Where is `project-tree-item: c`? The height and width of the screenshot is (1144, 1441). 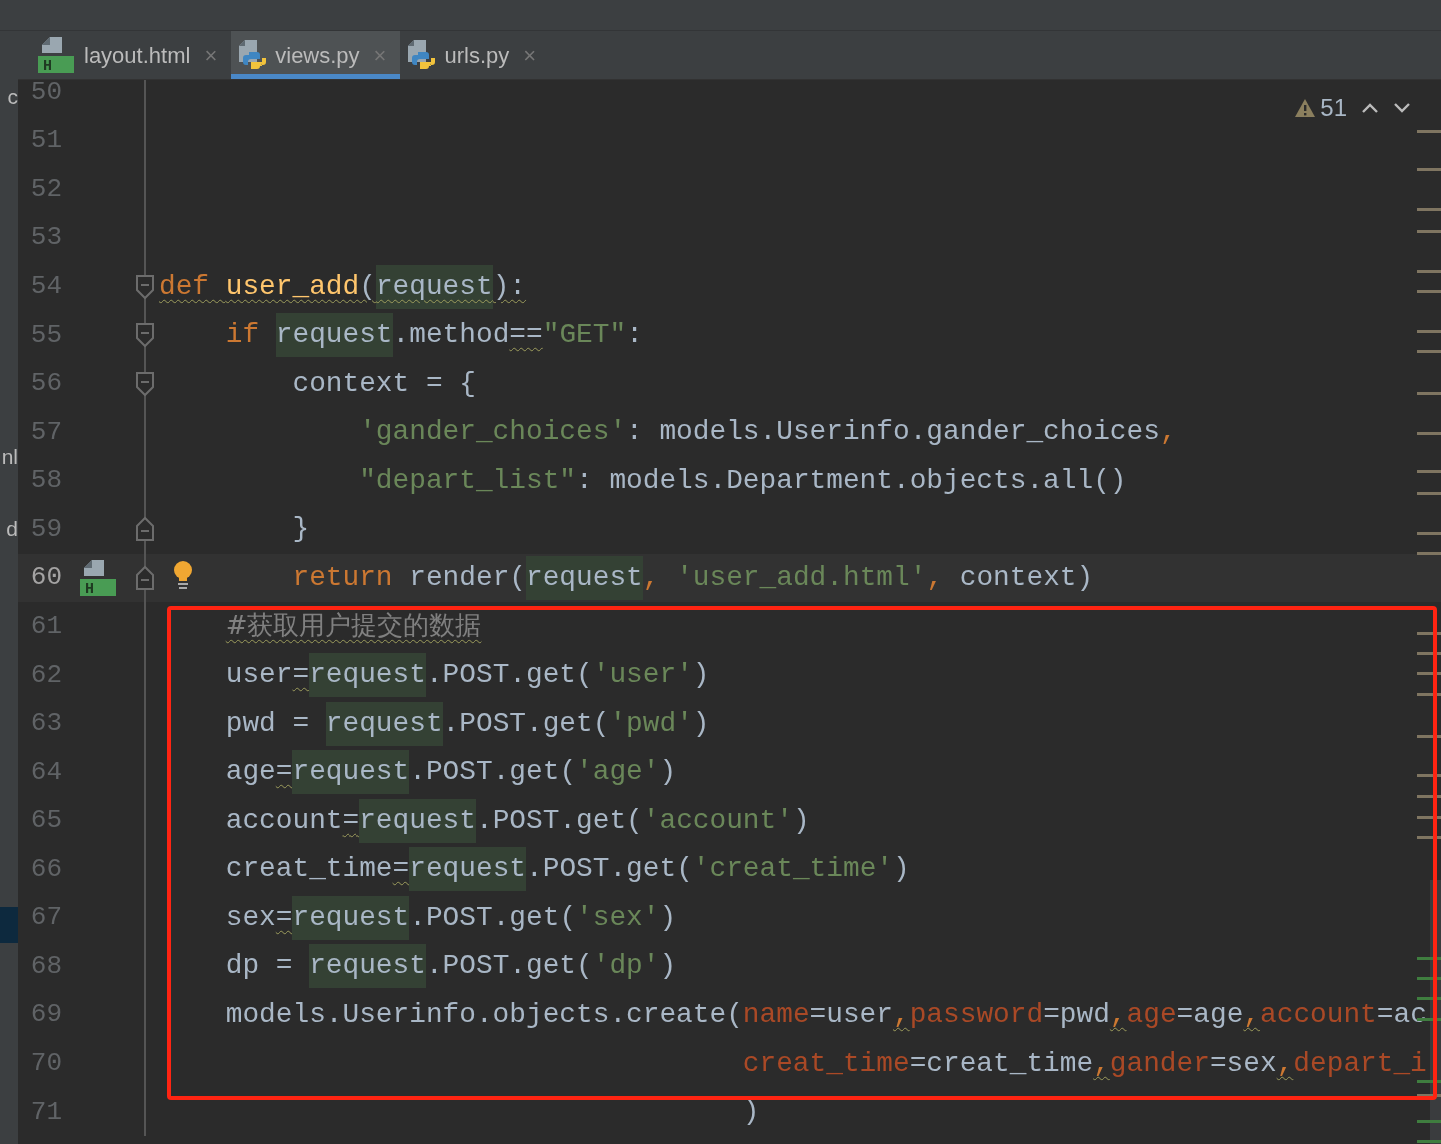 project-tree-item: c is located at coordinates (12, 97).